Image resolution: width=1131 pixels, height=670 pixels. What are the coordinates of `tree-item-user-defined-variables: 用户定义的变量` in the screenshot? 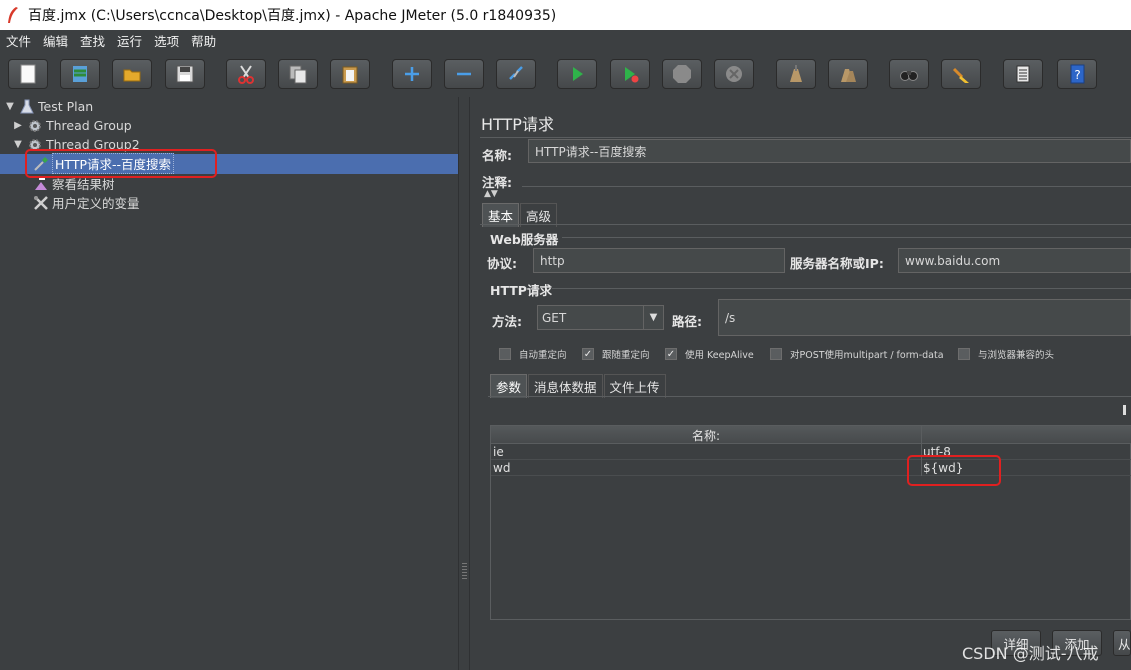 It's located at (85, 202).